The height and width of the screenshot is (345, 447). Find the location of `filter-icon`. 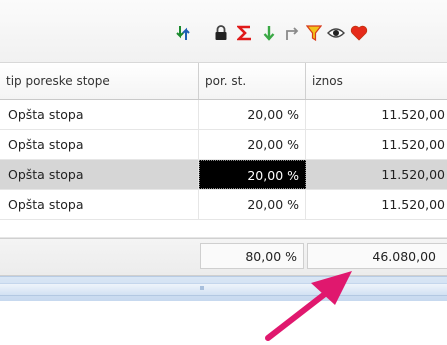

filter-icon is located at coordinates (314, 33).